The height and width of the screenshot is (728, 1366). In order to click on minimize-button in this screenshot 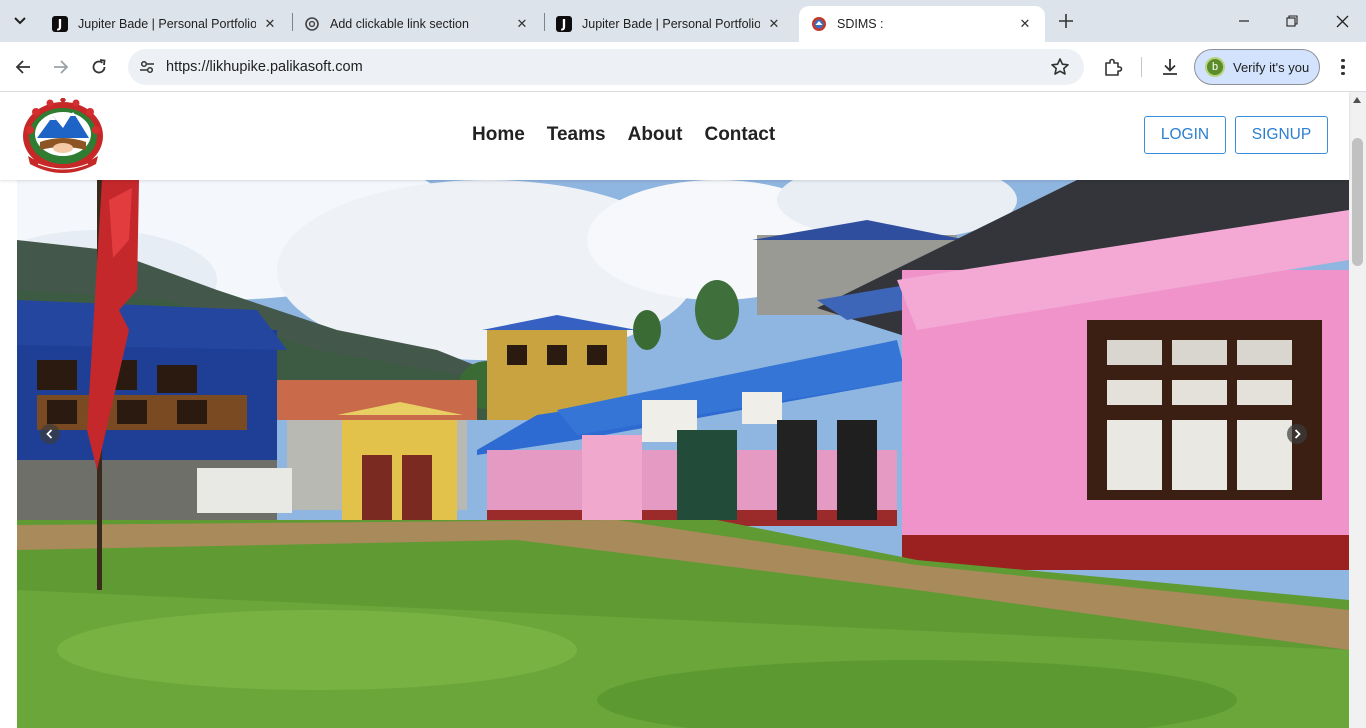, I will do `click(1244, 21)`.